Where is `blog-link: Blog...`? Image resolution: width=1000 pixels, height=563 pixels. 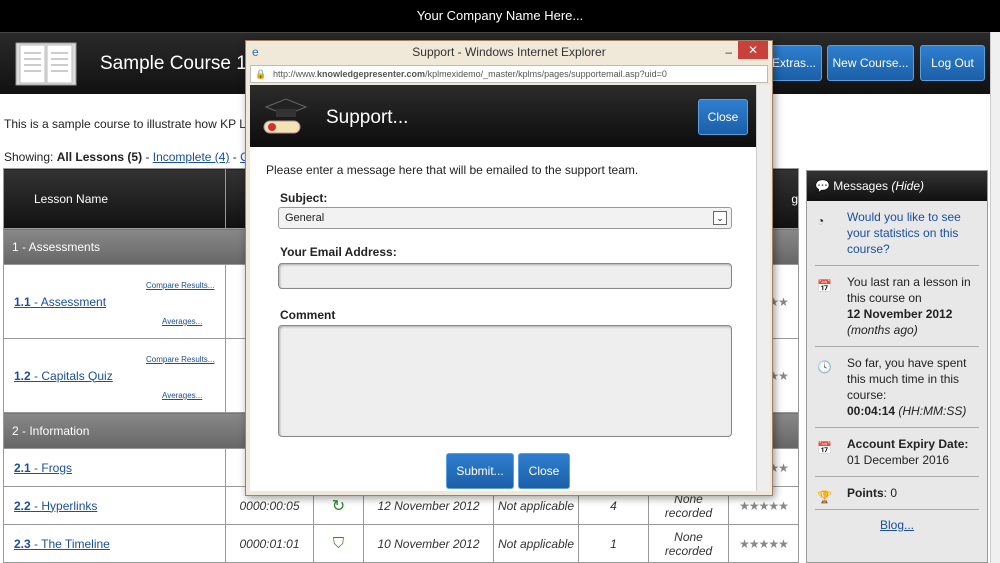 blog-link: Blog... is located at coordinates (897, 525).